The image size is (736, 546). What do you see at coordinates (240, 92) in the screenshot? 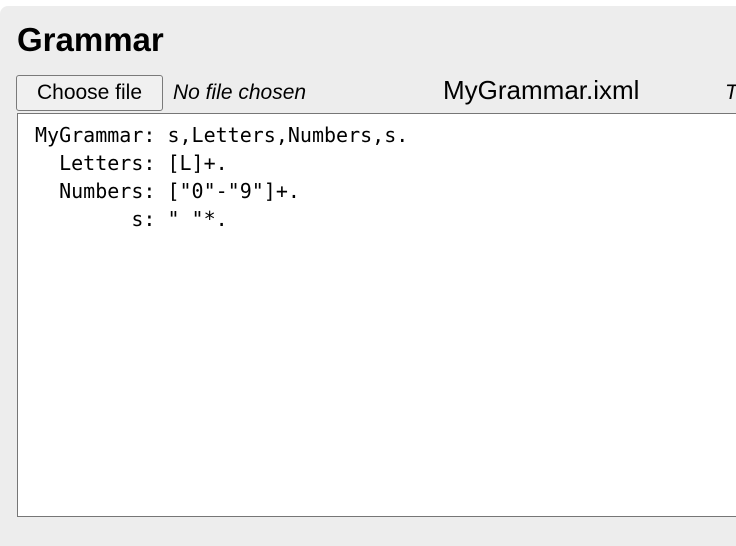
I see `file-status-text: No file chosen` at bounding box center [240, 92].